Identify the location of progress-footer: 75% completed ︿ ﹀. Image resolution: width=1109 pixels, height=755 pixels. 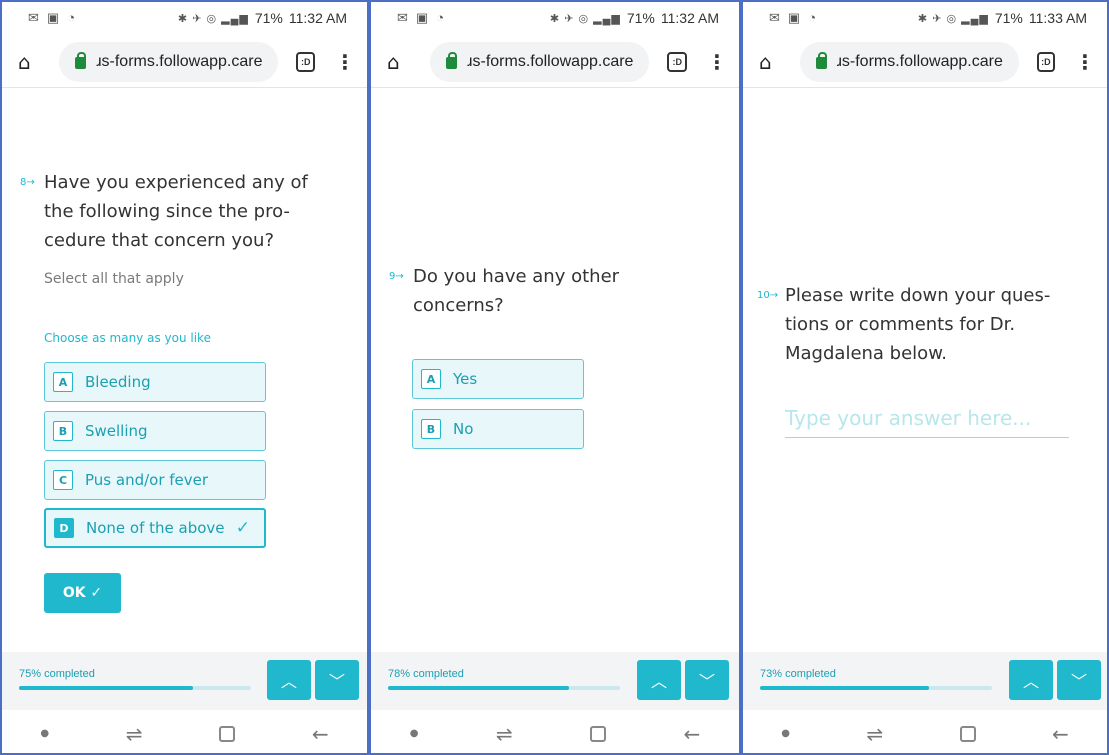
(184, 681).